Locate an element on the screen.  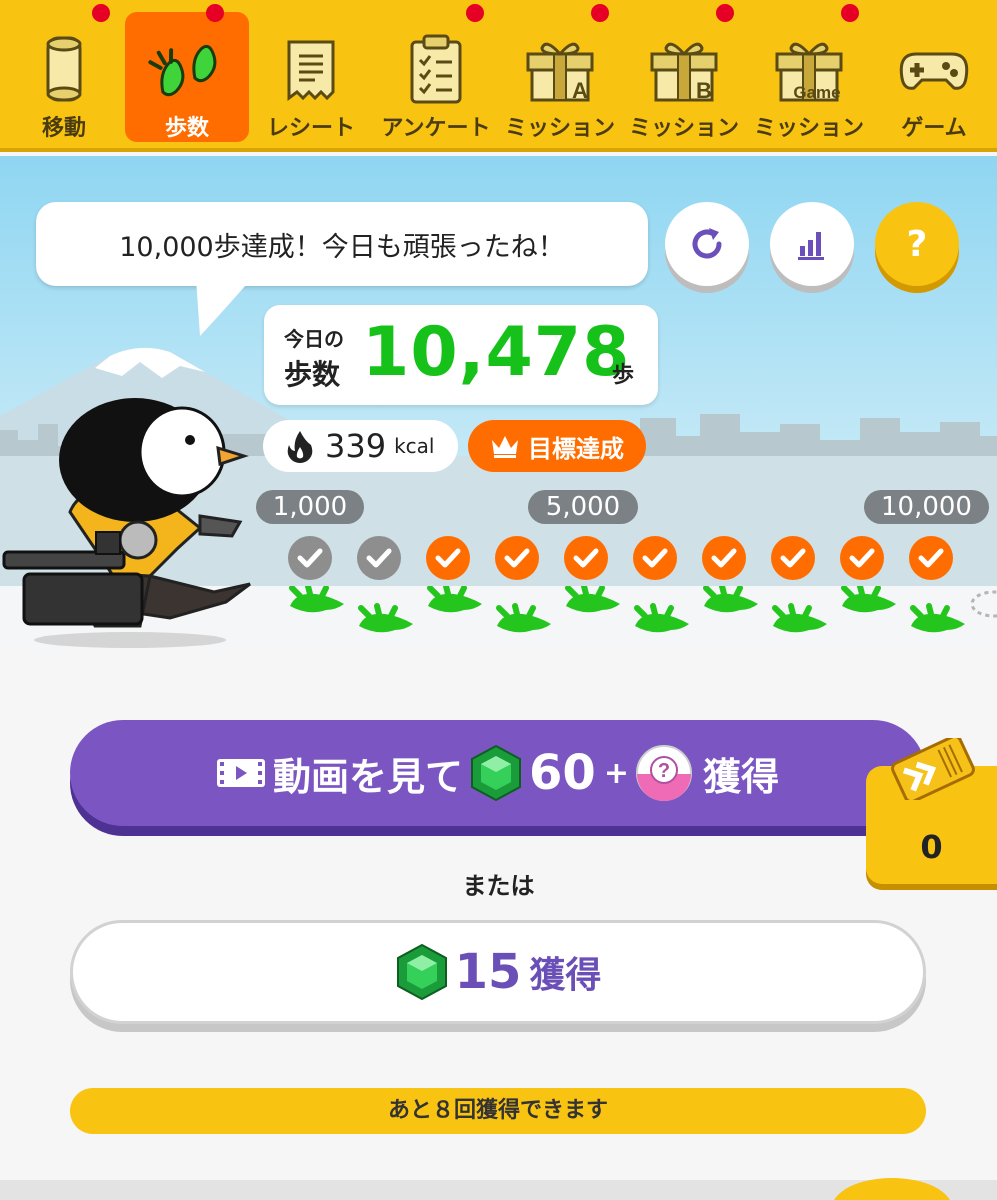
tab-survey: アンケート is located at coordinates (436, 77).